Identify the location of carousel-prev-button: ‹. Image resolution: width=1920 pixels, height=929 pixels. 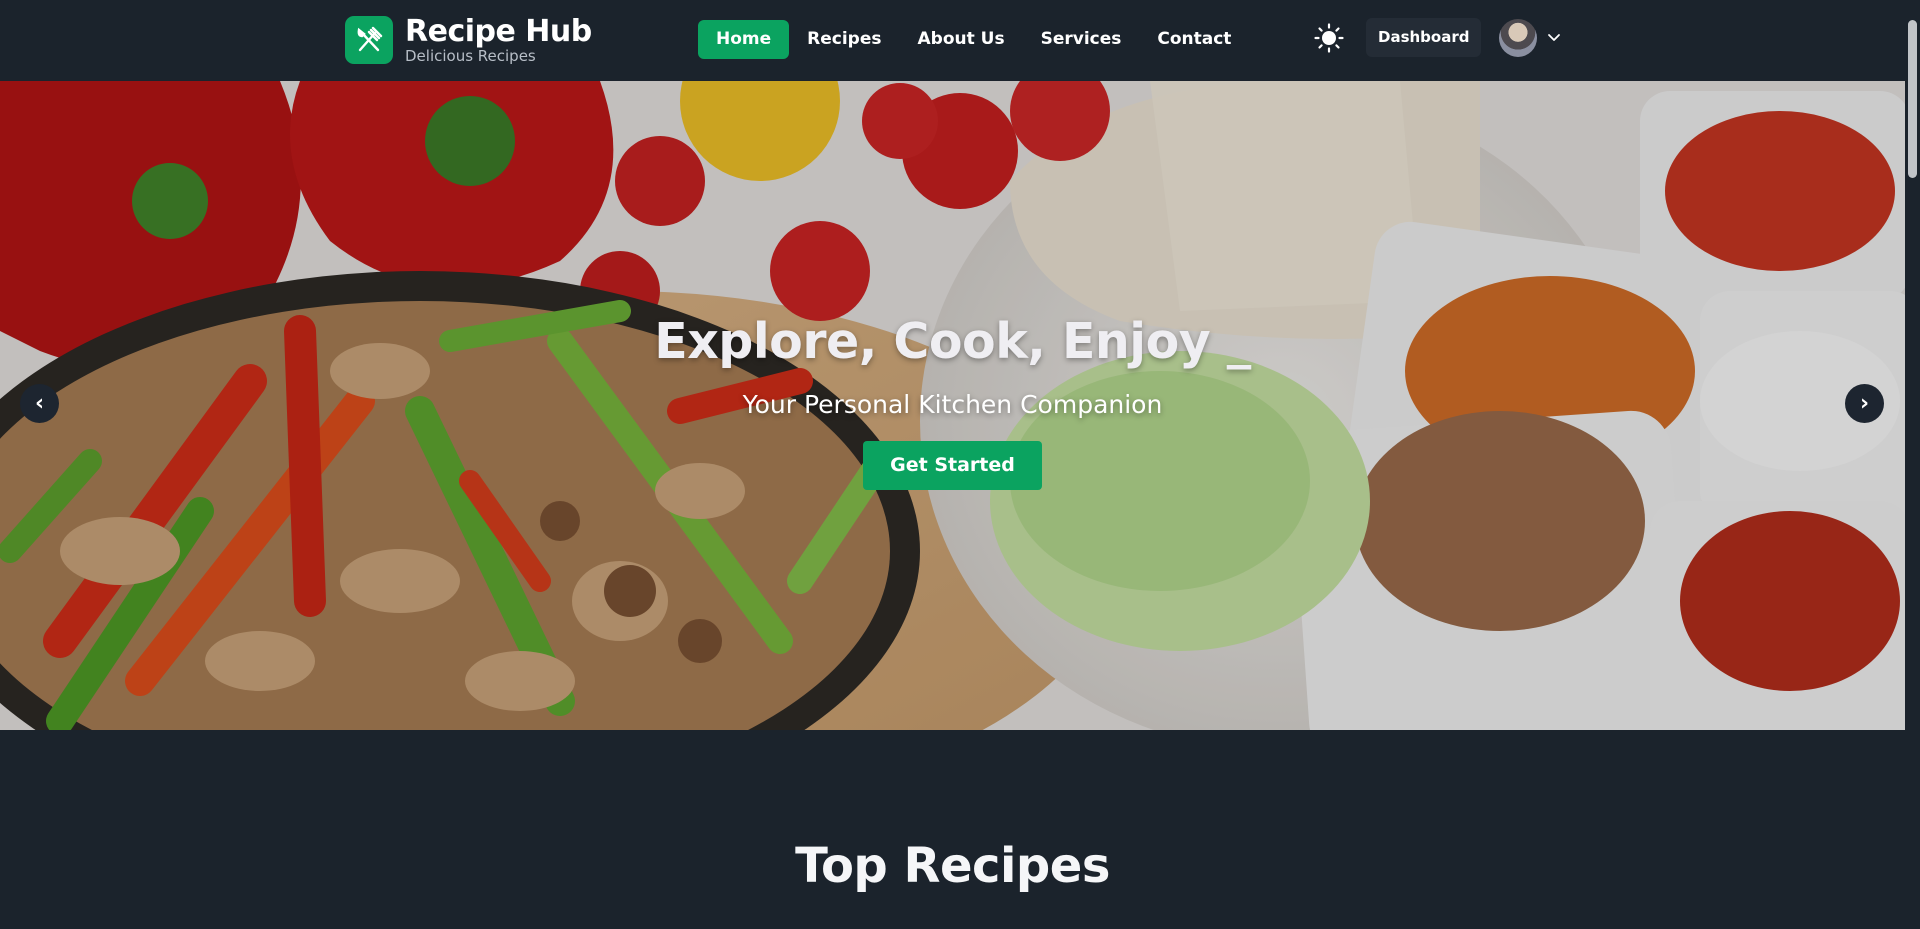
(39, 403).